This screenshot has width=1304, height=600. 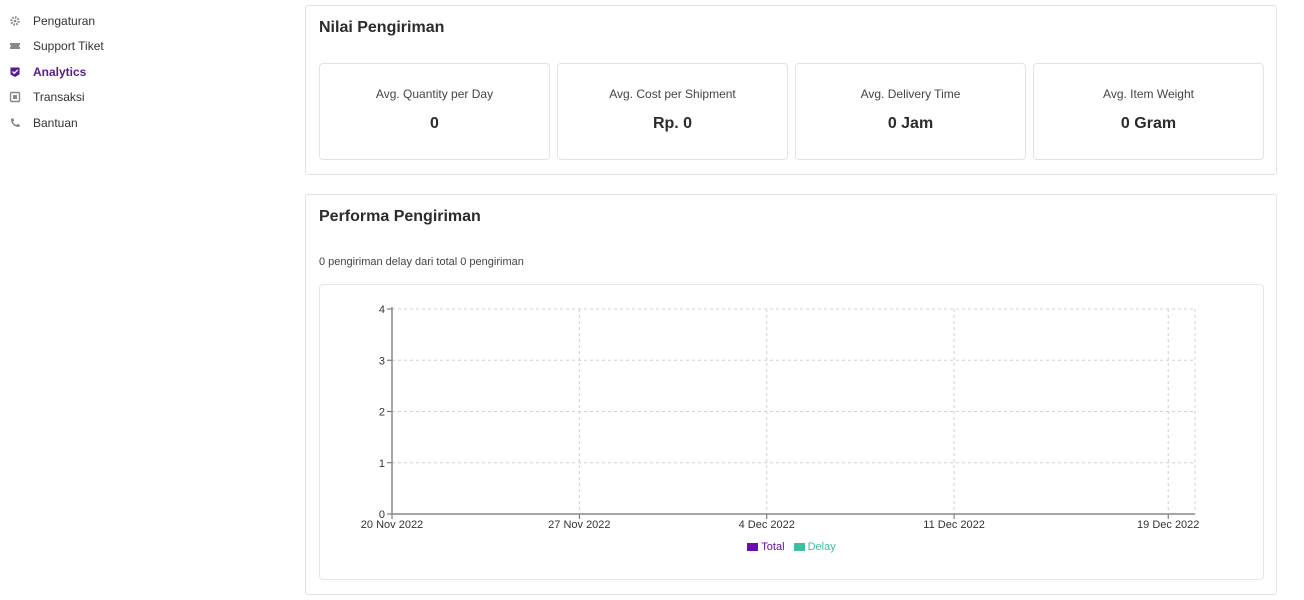 I want to click on stat-card-cost: Avg. Cost per Shipment Rp. 0, so click(x=672, y=111).